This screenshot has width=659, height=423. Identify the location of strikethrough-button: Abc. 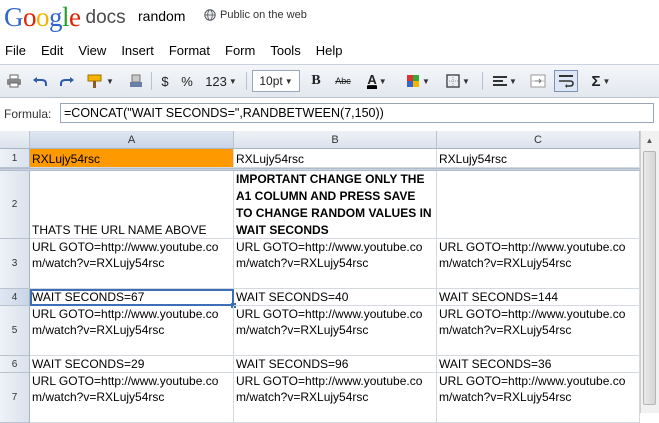
(343, 81).